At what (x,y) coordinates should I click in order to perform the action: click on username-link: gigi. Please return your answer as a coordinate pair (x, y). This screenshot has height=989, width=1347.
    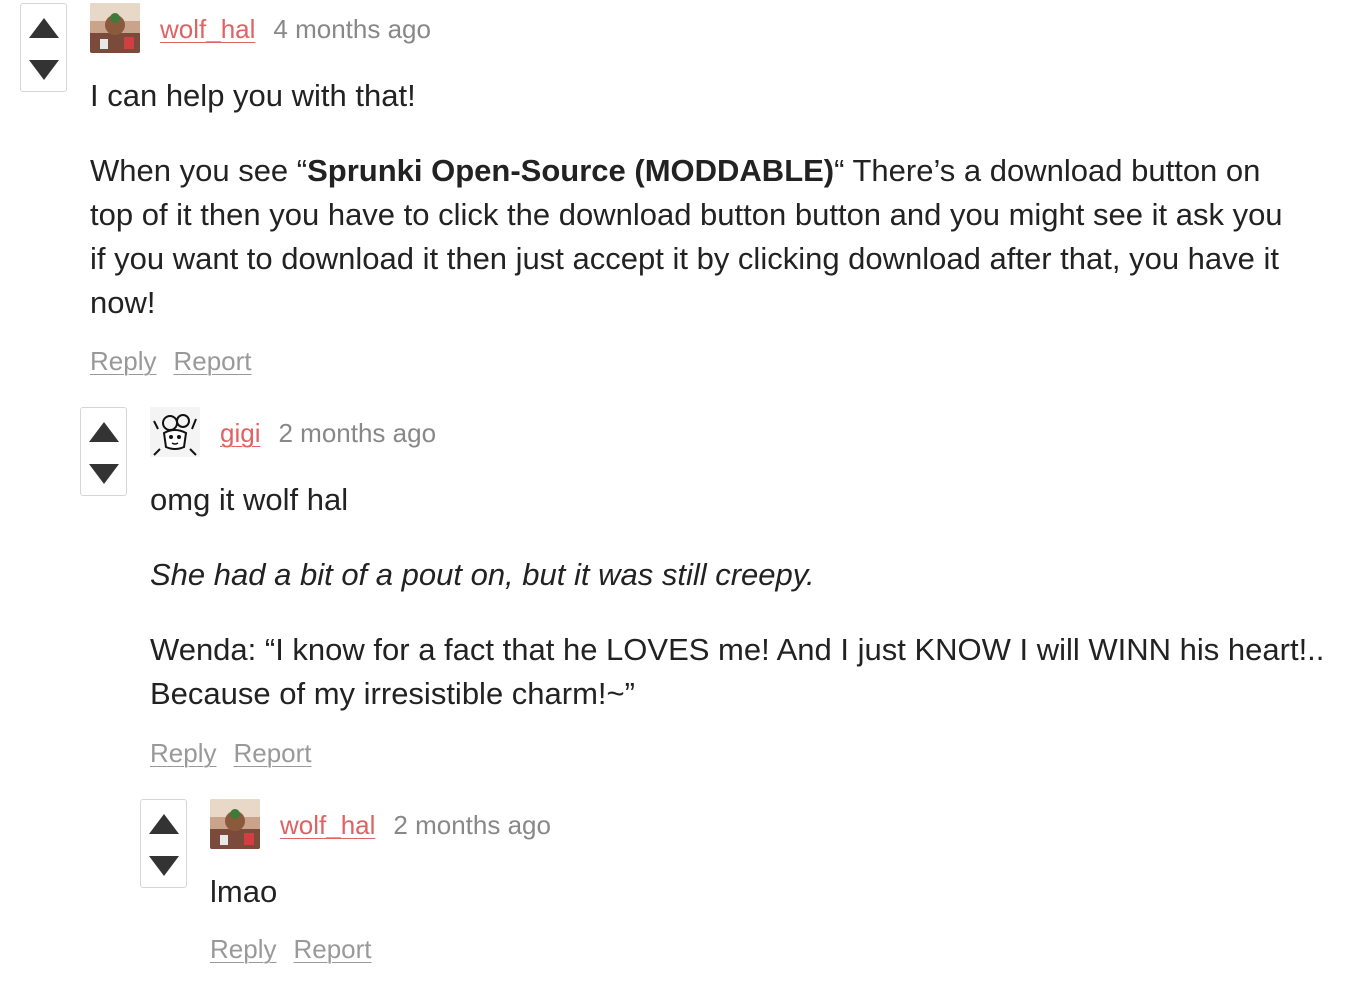
    Looking at the image, I should click on (240, 433).